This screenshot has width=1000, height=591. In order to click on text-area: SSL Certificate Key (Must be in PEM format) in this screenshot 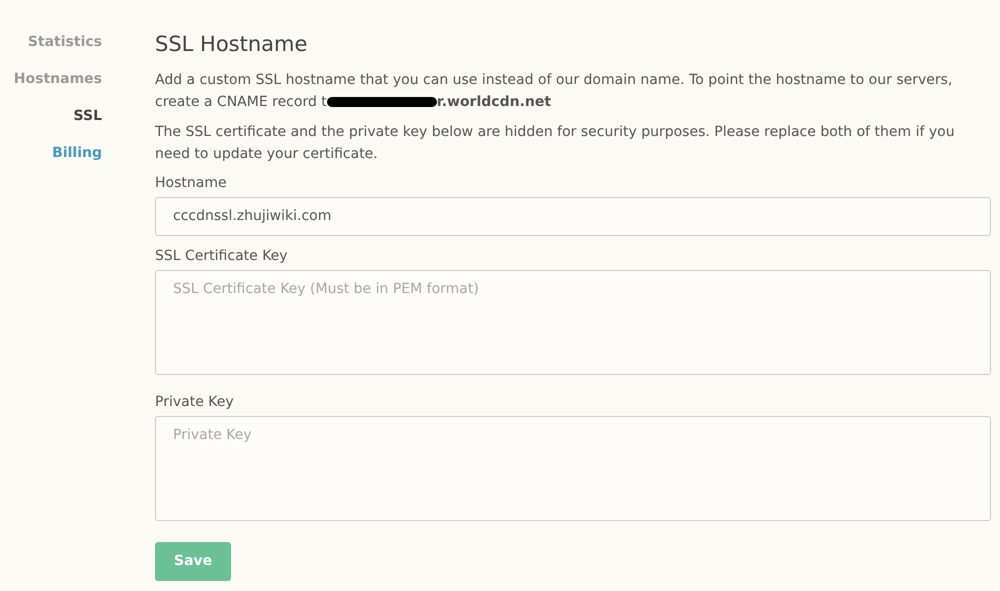, I will do `click(573, 323)`.